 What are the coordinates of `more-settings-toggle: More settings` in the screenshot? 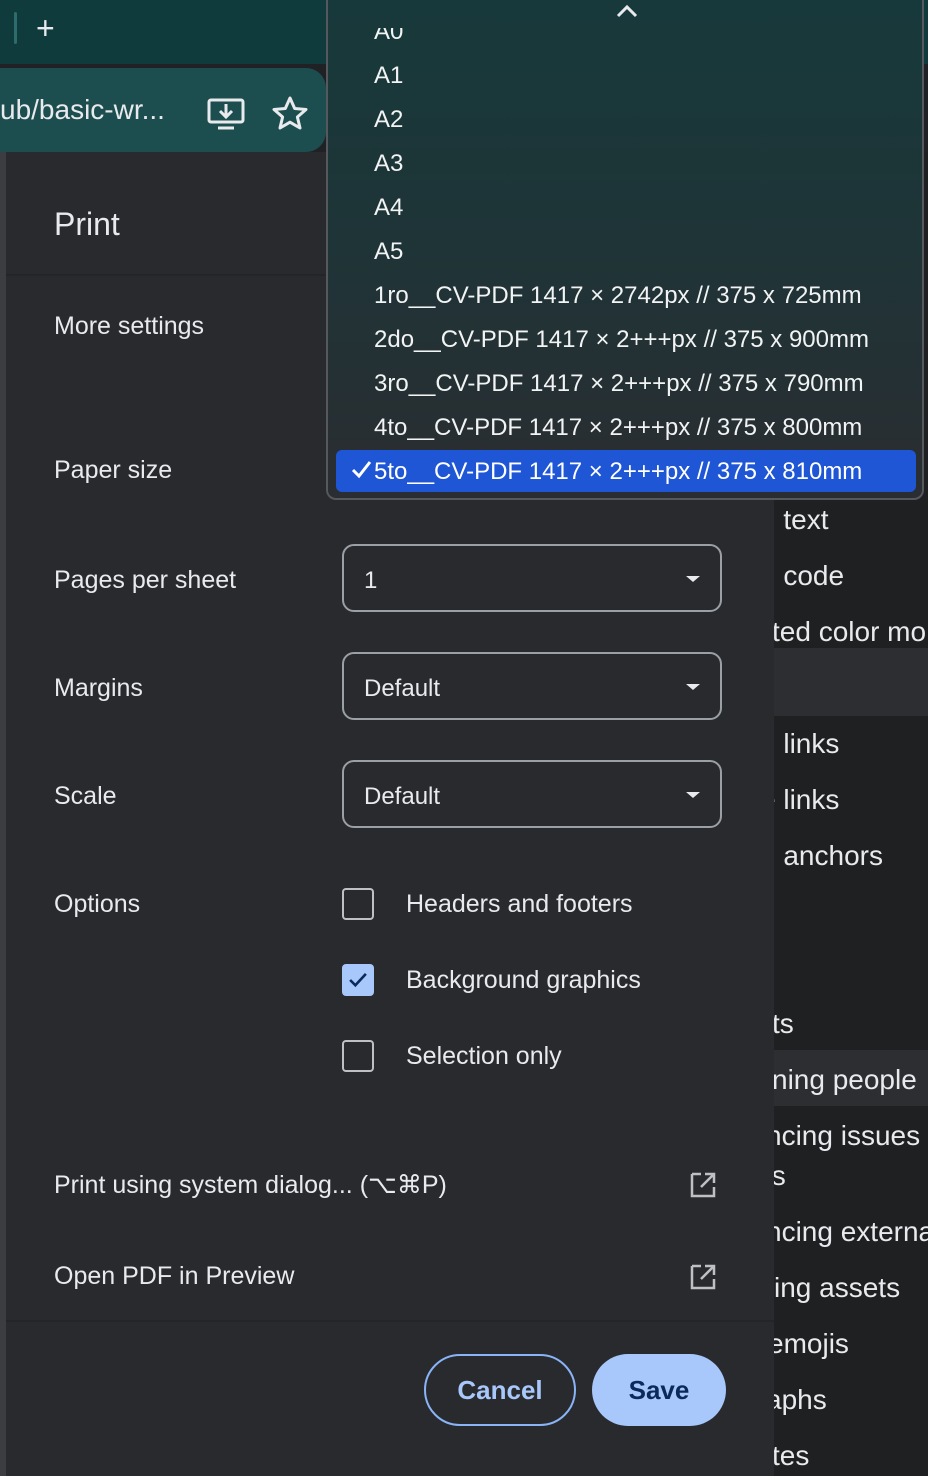 It's located at (129, 326).